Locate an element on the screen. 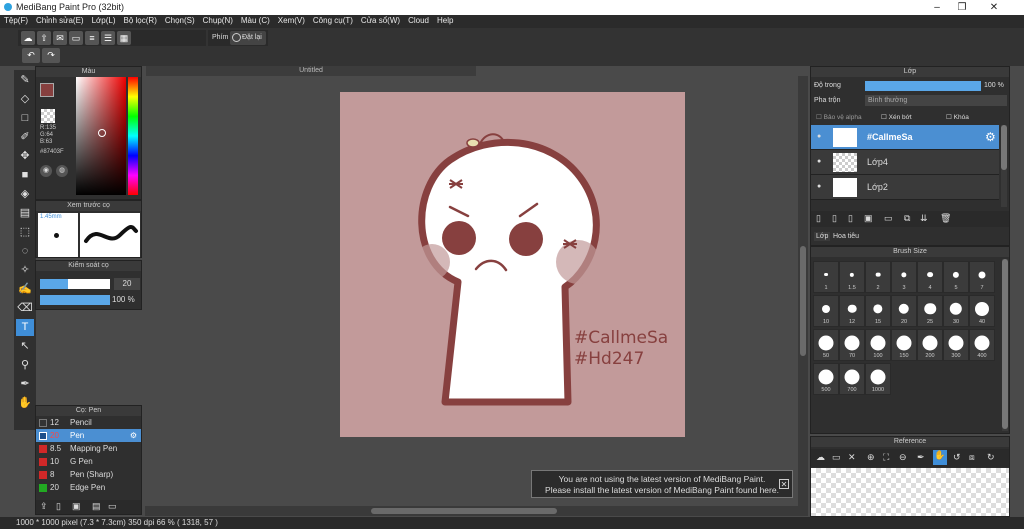  picker-handle is located at coordinates (102, 133).